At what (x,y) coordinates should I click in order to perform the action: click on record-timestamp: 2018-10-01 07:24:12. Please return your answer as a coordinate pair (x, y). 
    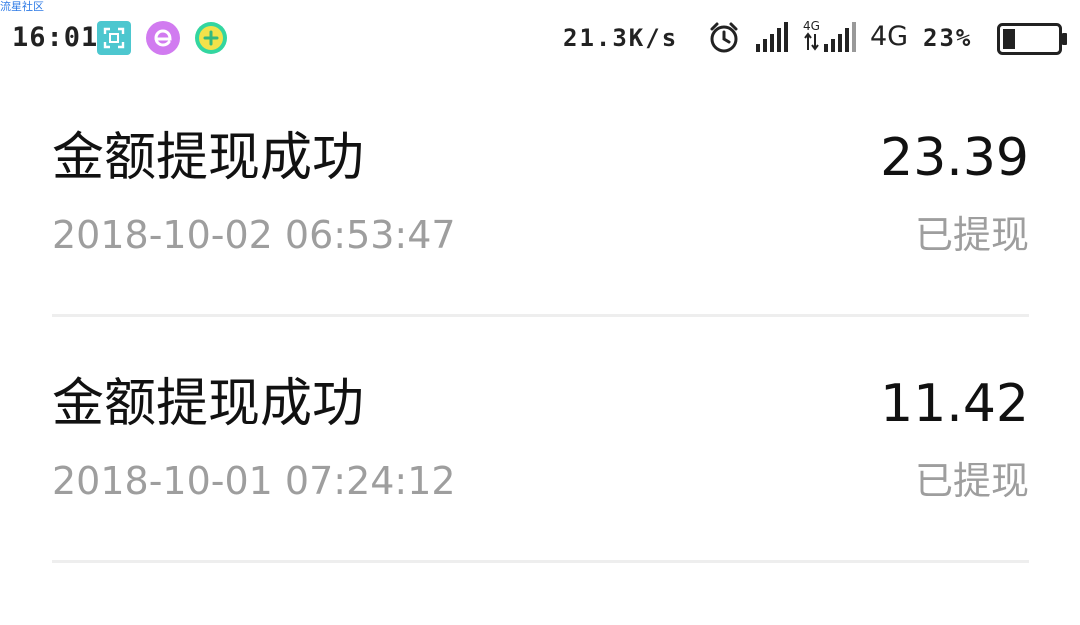
    Looking at the image, I should click on (254, 481).